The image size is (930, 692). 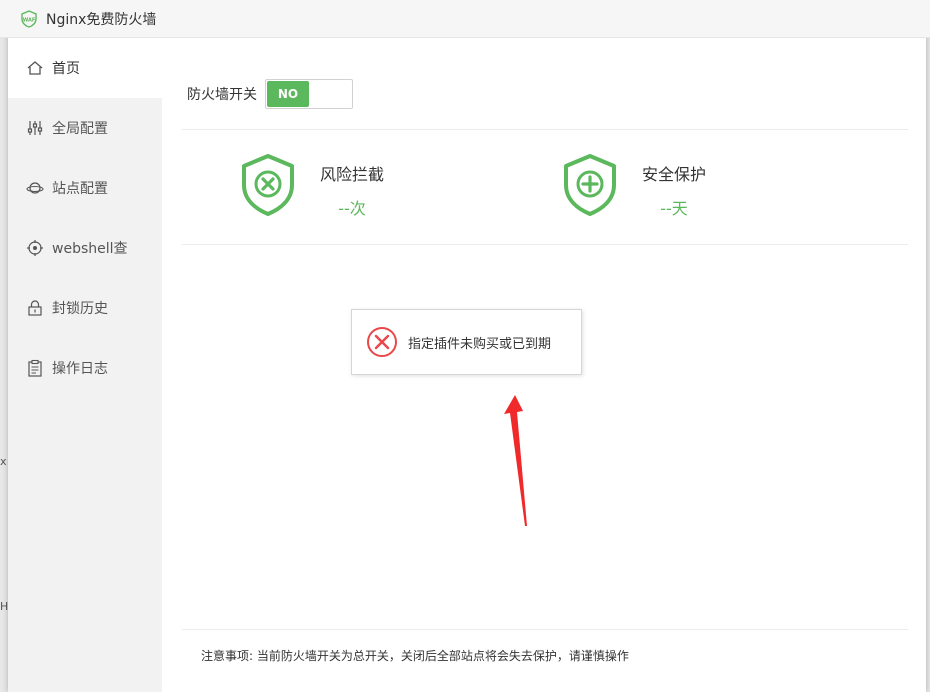 I want to click on sidebar-item-block-history: 封锁历史, so click(x=85, y=308).